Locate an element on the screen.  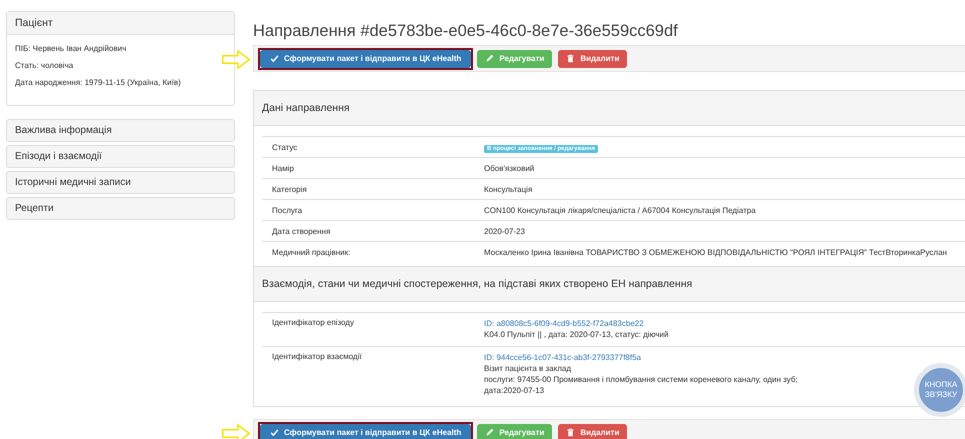
sidebar-item: Важлива інформація is located at coordinates (120, 130).